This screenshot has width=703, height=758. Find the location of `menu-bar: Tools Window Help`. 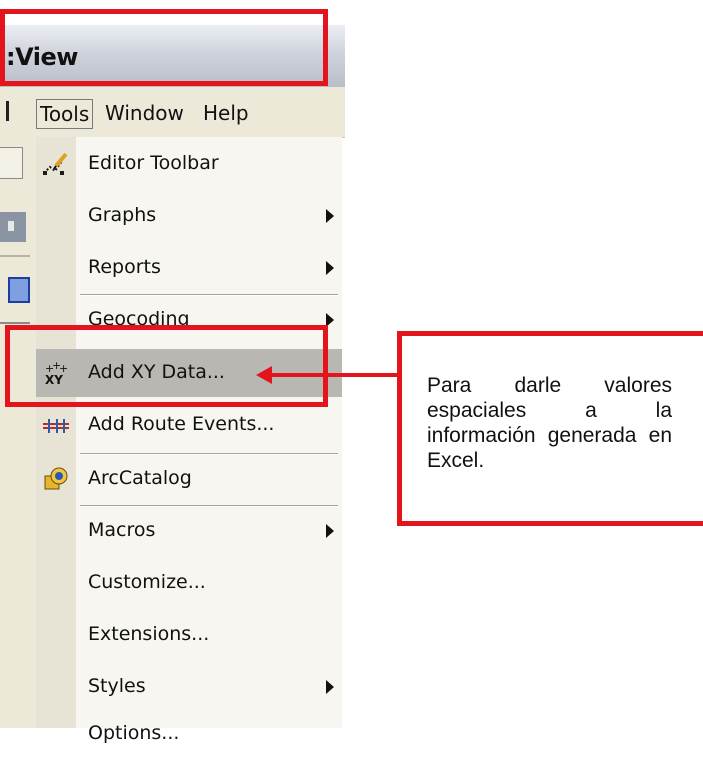

menu-bar: Tools Window Help is located at coordinates (172, 112).